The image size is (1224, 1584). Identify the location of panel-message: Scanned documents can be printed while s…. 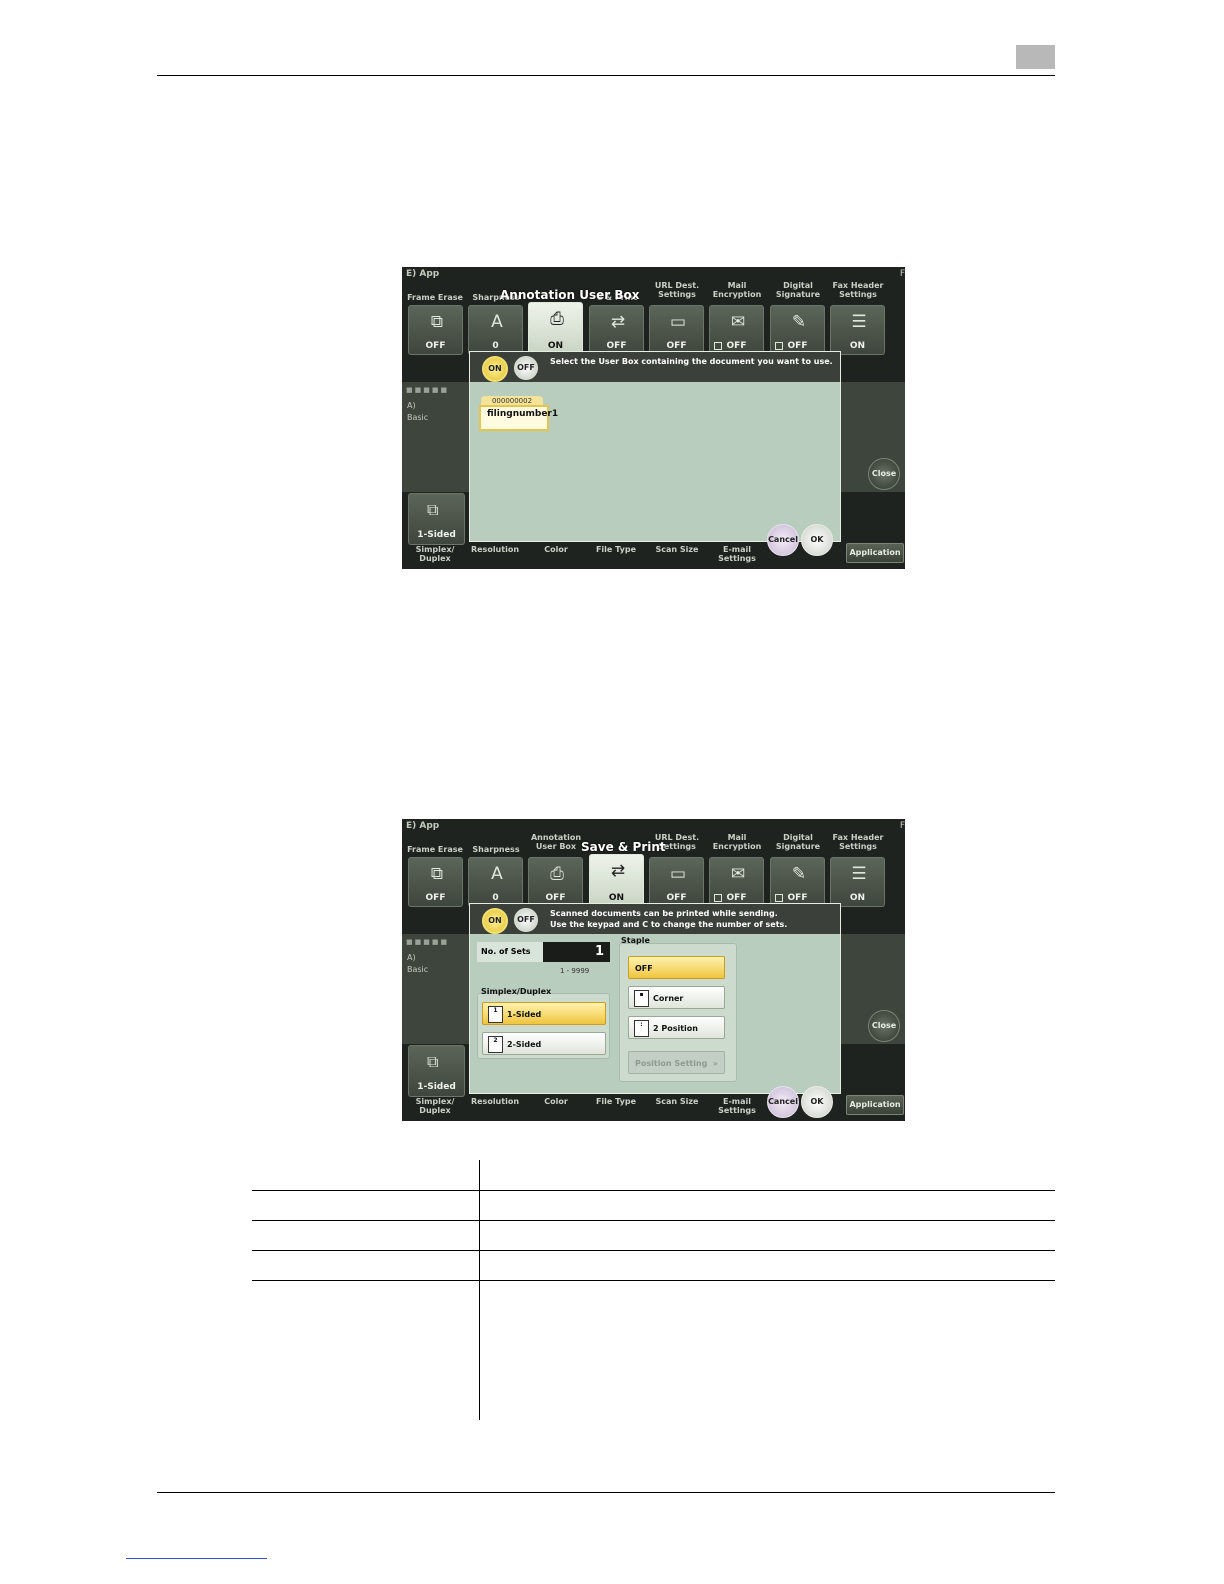
(669, 919).